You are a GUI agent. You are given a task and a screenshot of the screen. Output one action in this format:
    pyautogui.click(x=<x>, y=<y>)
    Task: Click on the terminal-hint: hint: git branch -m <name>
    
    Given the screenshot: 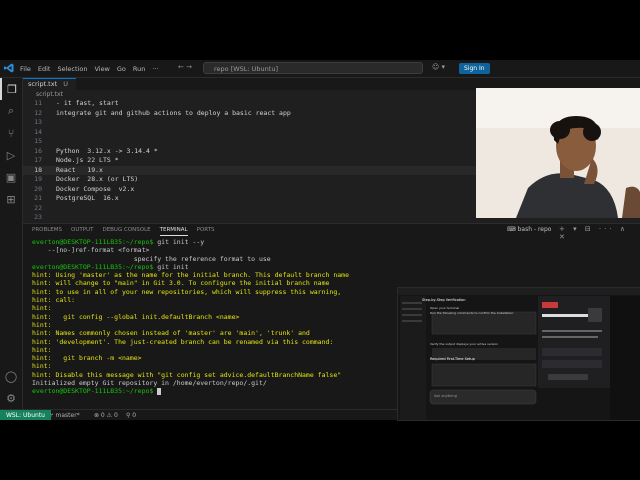 What is the action you would take?
    pyautogui.click(x=87, y=358)
    